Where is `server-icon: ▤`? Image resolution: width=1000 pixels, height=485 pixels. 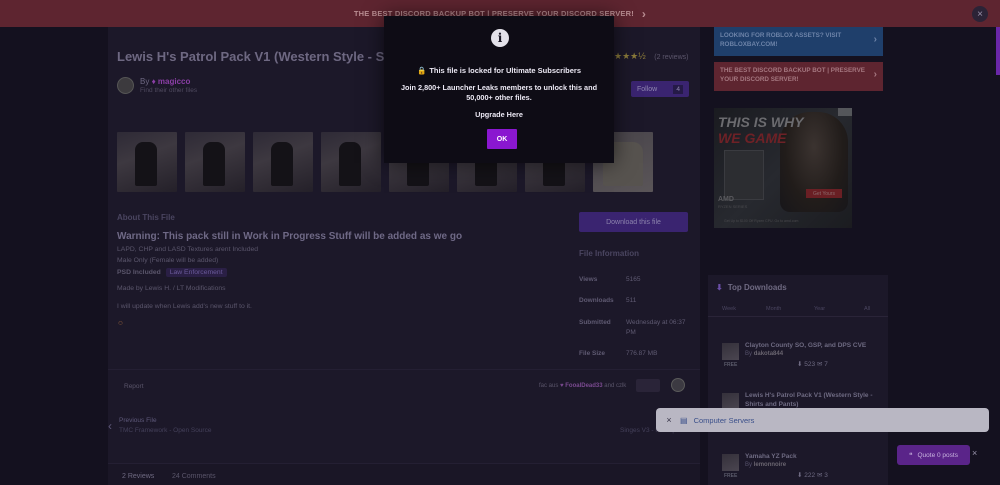 server-icon: ▤ is located at coordinates (684, 420).